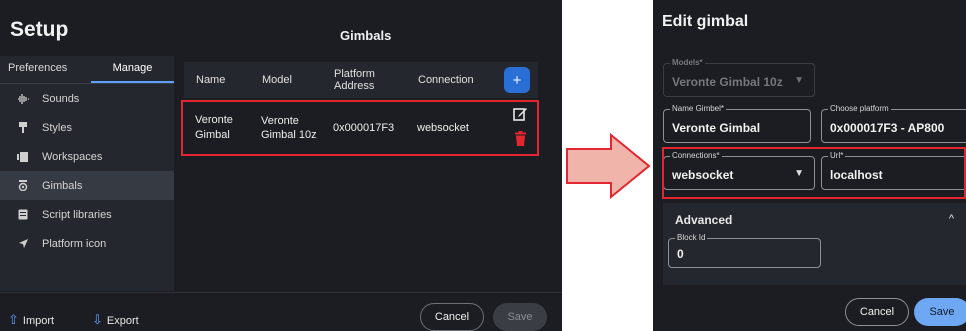  I want to click on column-header-model: Model, so click(277, 80).